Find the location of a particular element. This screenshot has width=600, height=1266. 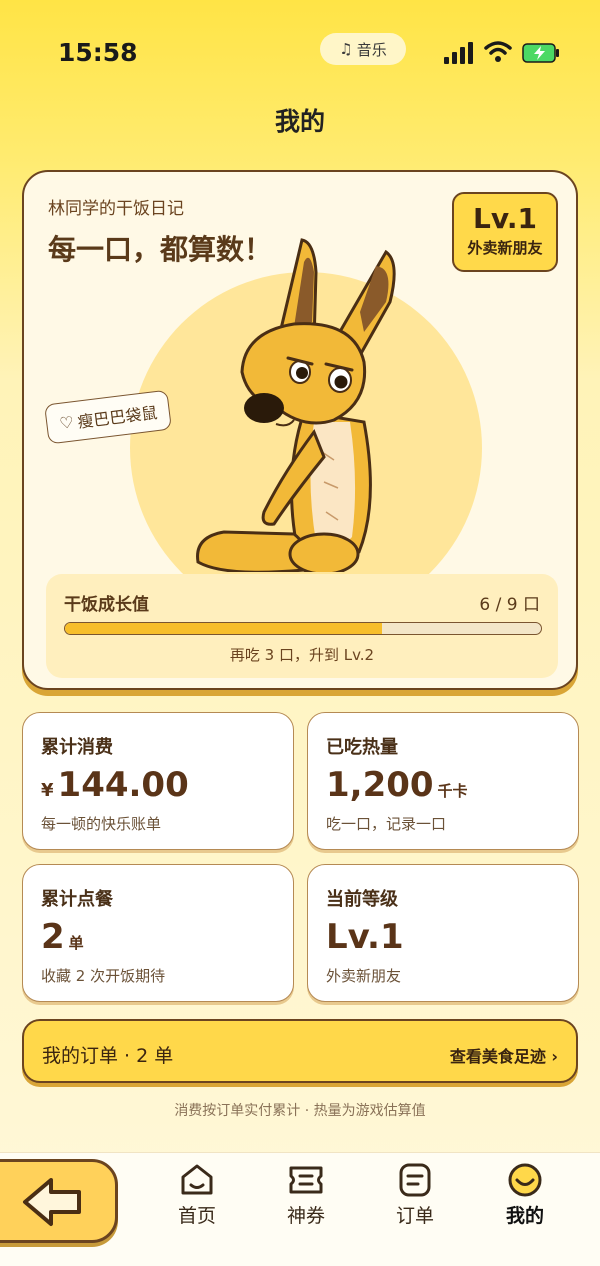

home-icon is located at coordinates (197, 1179).